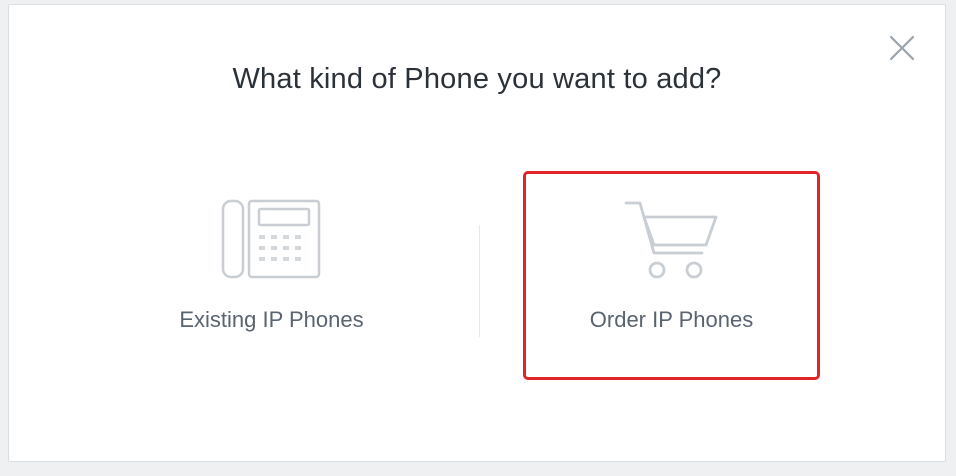 This screenshot has width=956, height=476. Describe the element at coordinates (477, 79) in the screenshot. I see `dialog-title: What kind of Phone you want to add?` at that location.